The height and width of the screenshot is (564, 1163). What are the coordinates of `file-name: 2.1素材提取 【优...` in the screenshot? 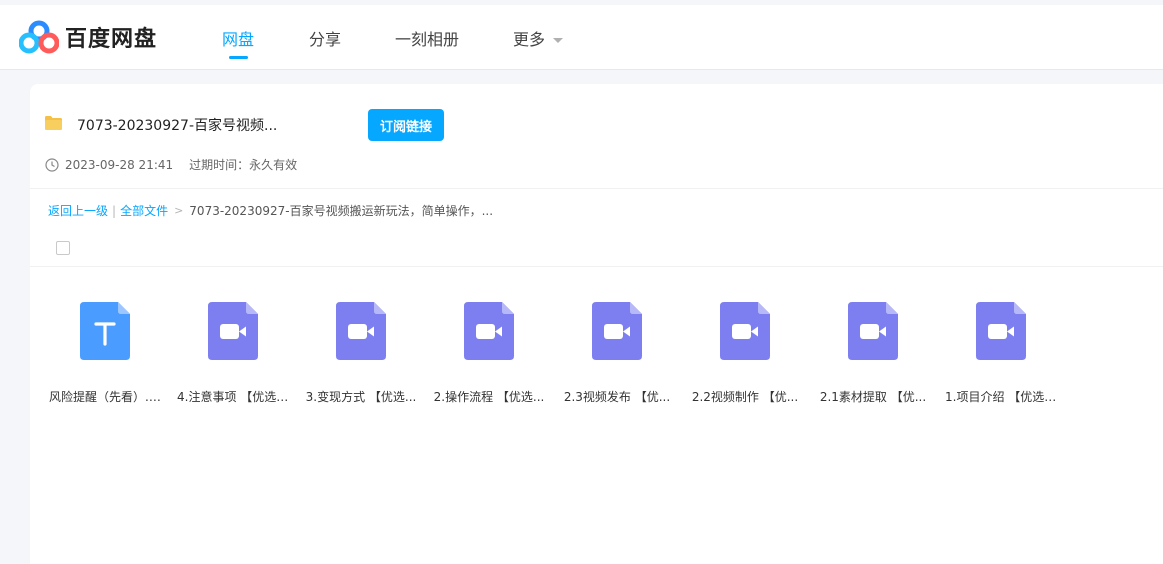 It's located at (873, 397).